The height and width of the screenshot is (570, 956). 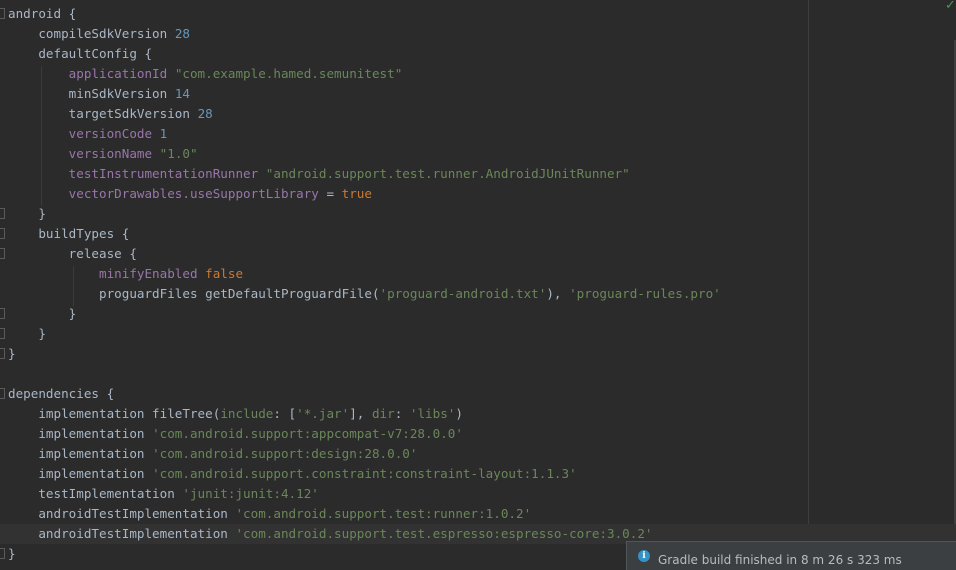 What do you see at coordinates (163, 494) in the screenshot?
I see `code-line-text: testImplementation 'junit:junit:4.12'` at bounding box center [163, 494].